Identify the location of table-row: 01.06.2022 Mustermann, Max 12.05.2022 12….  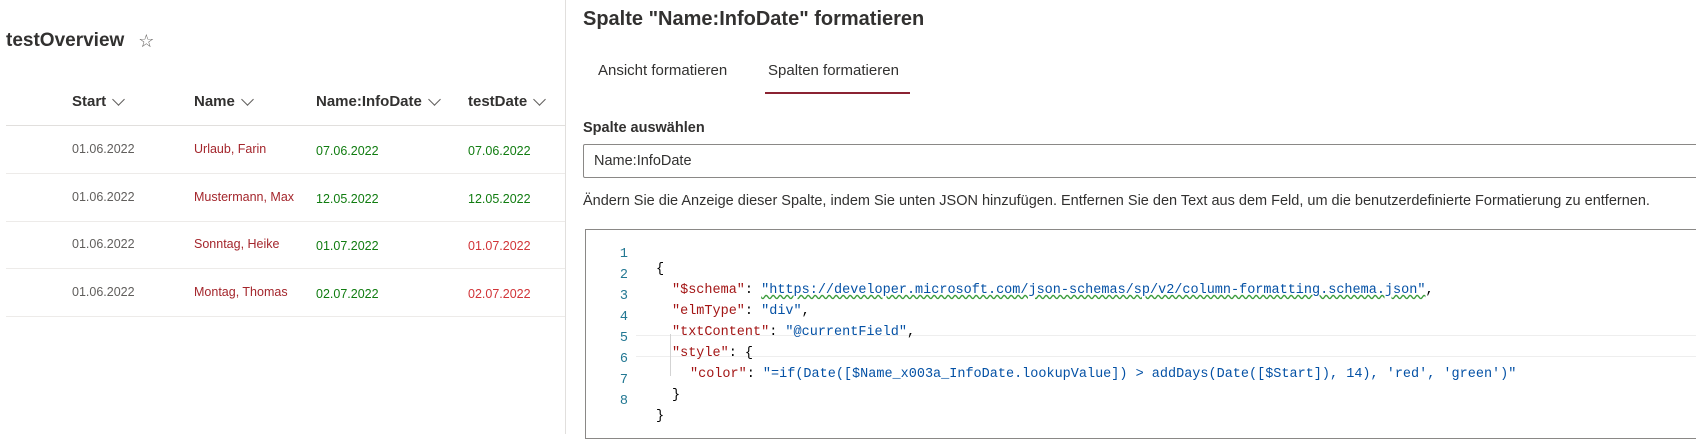
(285, 198).